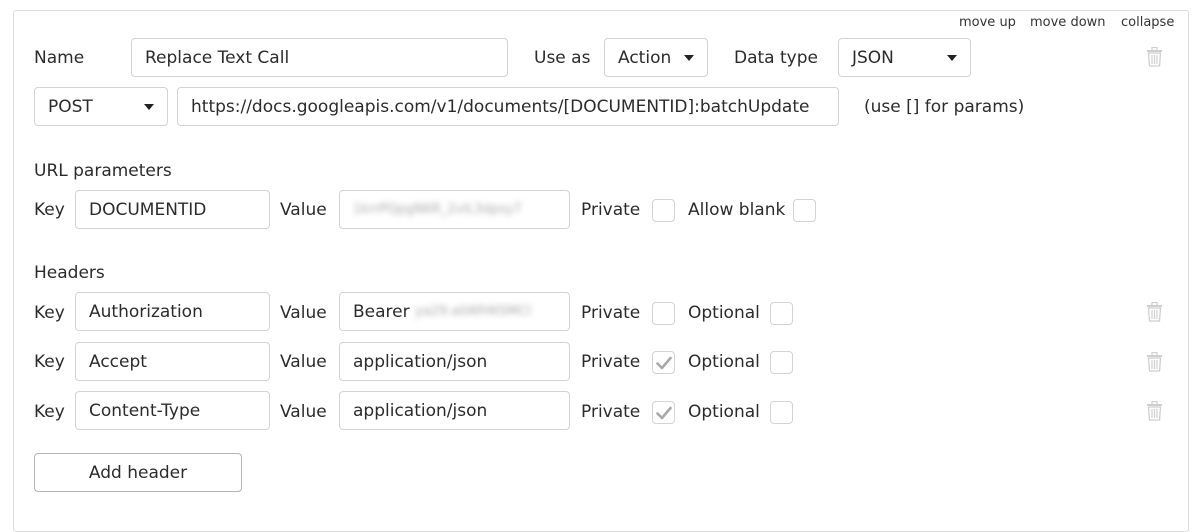 The image size is (1200, 532). I want to click on add-header-button: Add header, so click(138, 472).